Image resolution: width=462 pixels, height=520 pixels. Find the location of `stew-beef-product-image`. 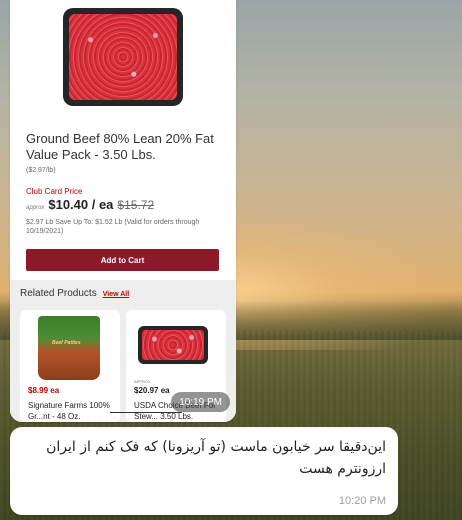

stew-beef-product-image is located at coordinates (173, 345).